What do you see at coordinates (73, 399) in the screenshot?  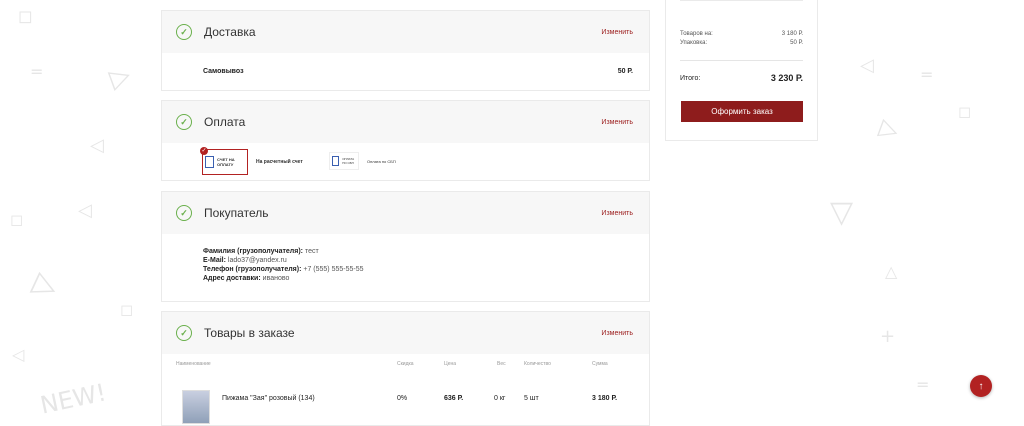 I see `decor-new-text: NEW!` at bounding box center [73, 399].